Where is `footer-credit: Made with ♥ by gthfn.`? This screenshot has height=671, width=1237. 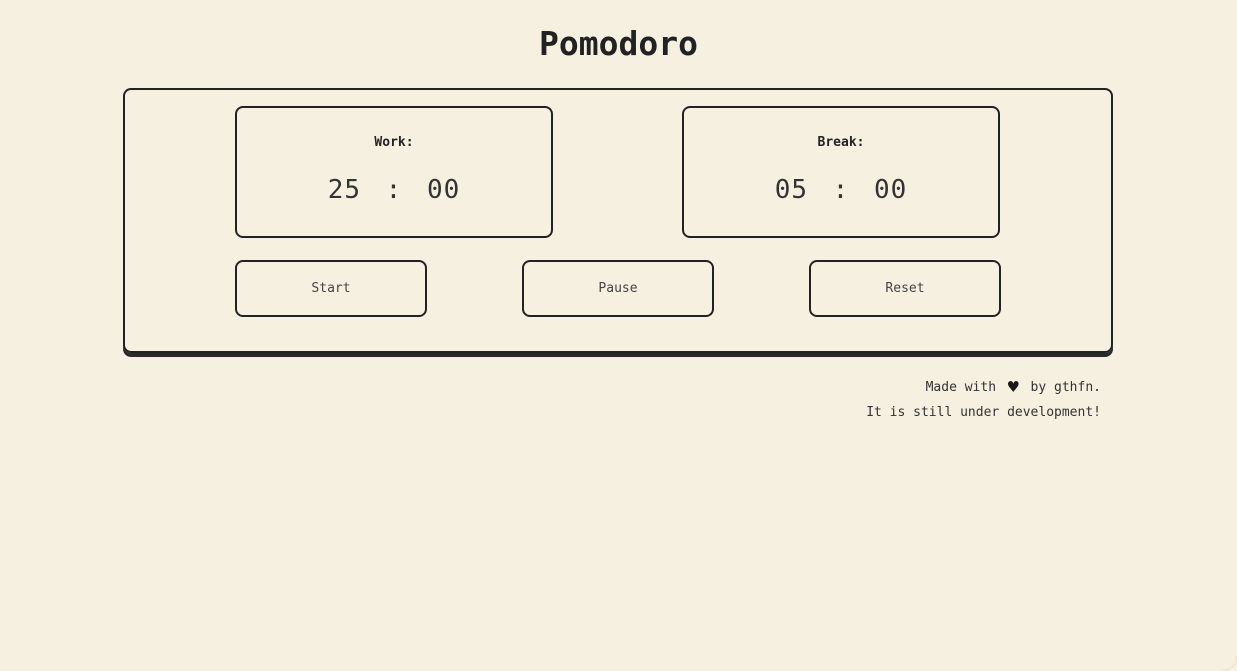 footer-credit: Made with ♥ by gthfn. is located at coordinates (983, 387).